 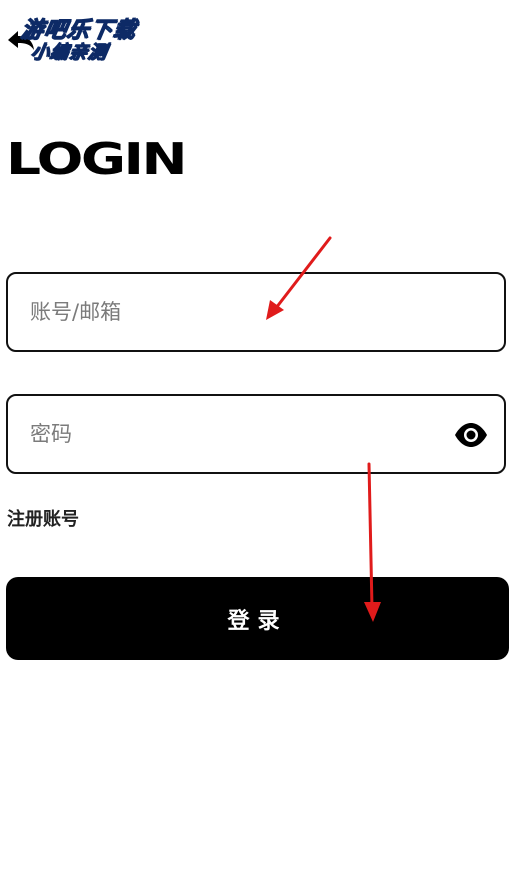 What do you see at coordinates (69, 53) in the screenshot?
I see `watermark-line-2: 小编亲测` at bounding box center [69, 53].